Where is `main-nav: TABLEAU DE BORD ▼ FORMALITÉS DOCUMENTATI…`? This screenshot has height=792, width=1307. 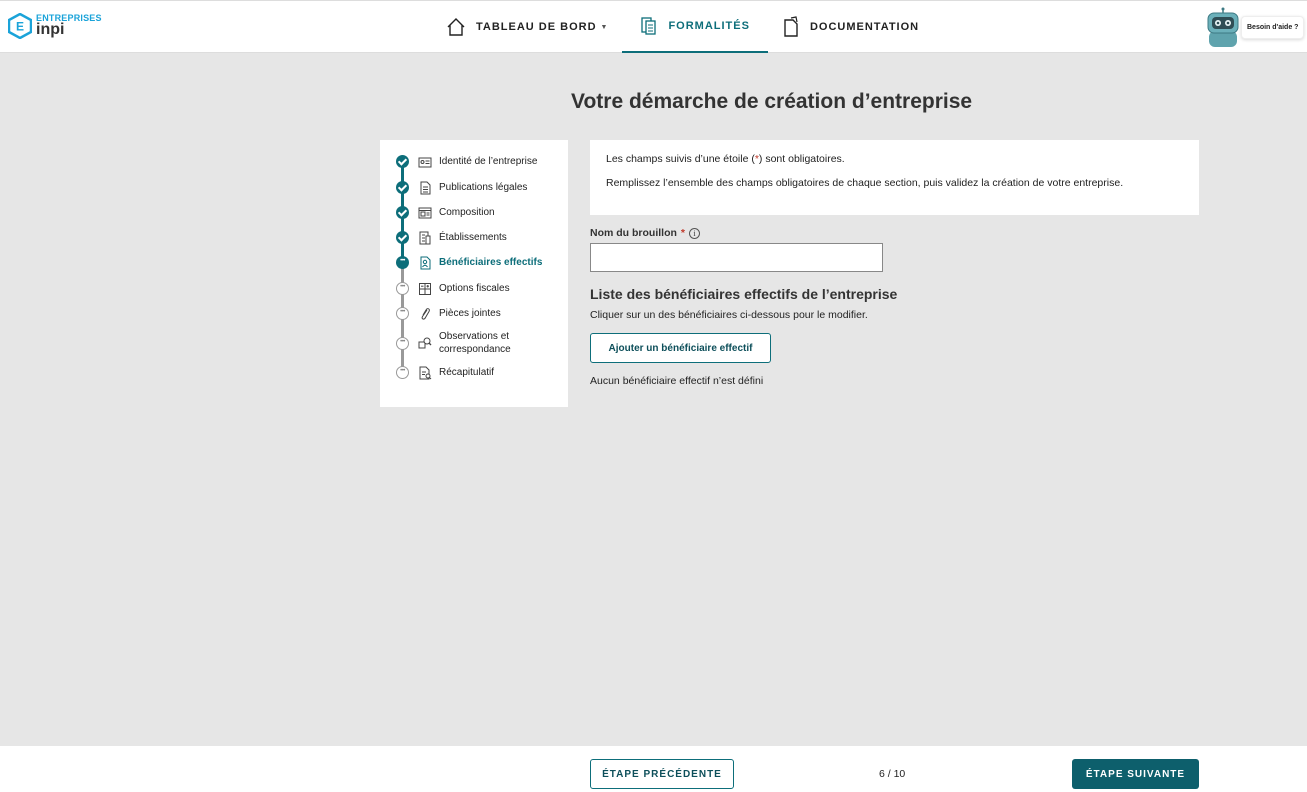 main-nav: TABLEAU DE BORD ▼ FORMALITÉS DOCUMENTATI… is located at coordinates (682, 27).